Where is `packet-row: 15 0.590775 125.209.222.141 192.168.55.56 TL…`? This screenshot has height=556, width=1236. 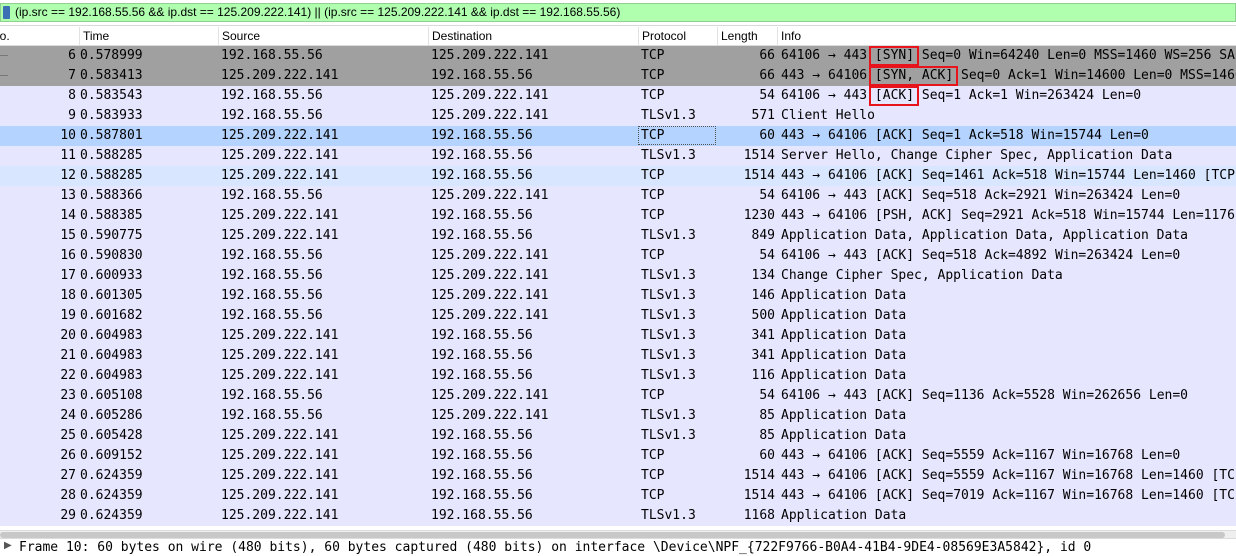 packet-row: 15 0.590775 125.209.222.141 192.168.55.56 TL… is located at coordinates (618, 236).